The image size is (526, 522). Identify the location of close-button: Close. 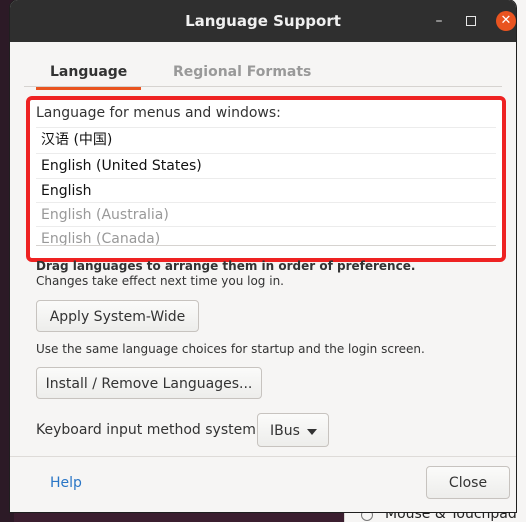
(468, 482).